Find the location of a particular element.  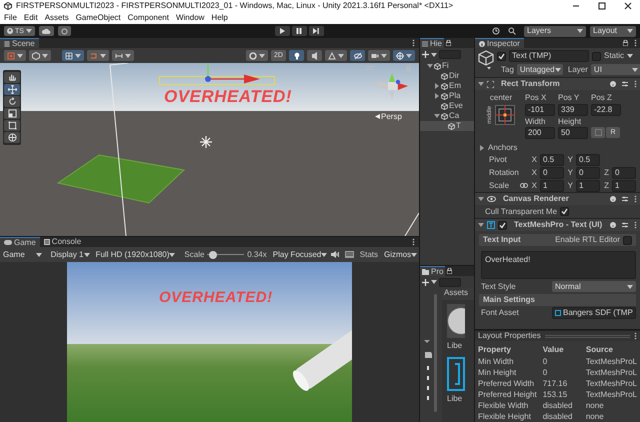

play-mode-dropdown: Play Focused is located at coordinates (299, 254).